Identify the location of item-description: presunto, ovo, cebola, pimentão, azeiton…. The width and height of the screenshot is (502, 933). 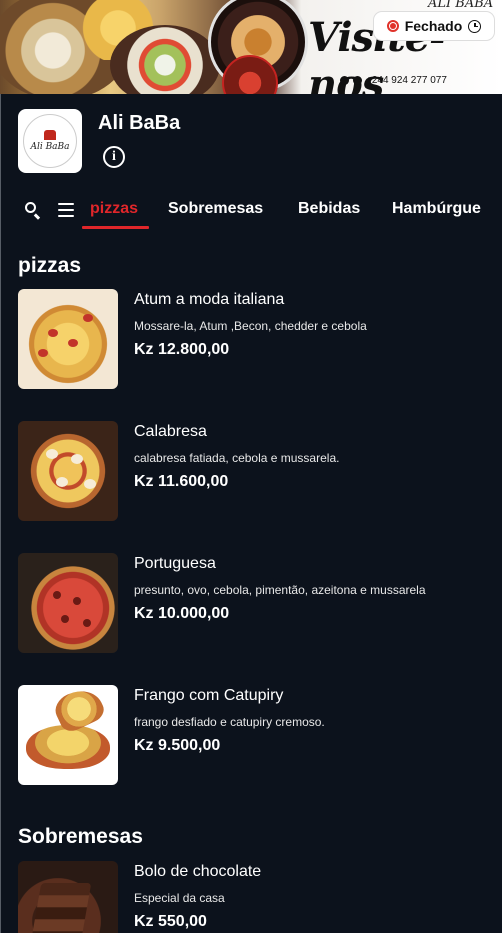
(280, 590).